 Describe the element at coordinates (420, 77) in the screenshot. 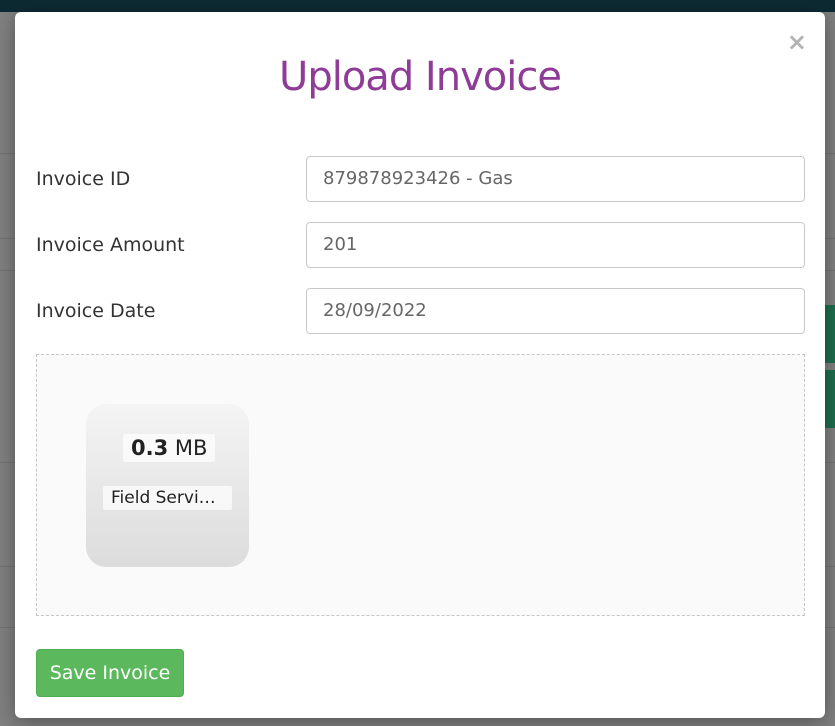

I see `modal-title: Upload Invoice` at that location.